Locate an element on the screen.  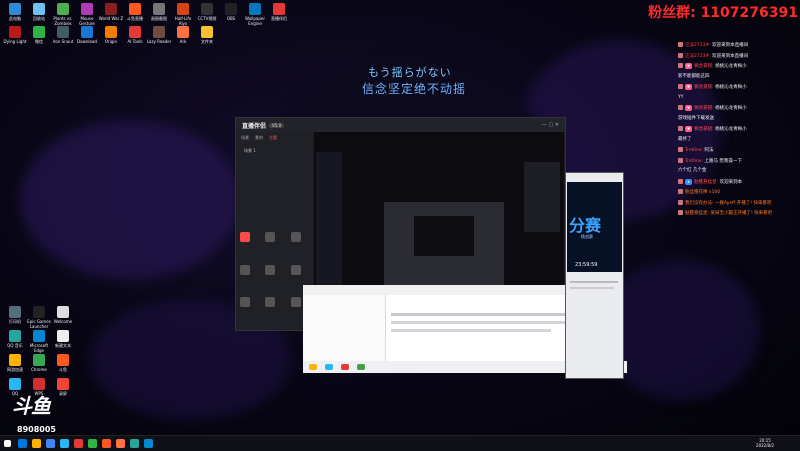
desktop-icon-label: Lazy Reader is located at coordinates (159, 41).